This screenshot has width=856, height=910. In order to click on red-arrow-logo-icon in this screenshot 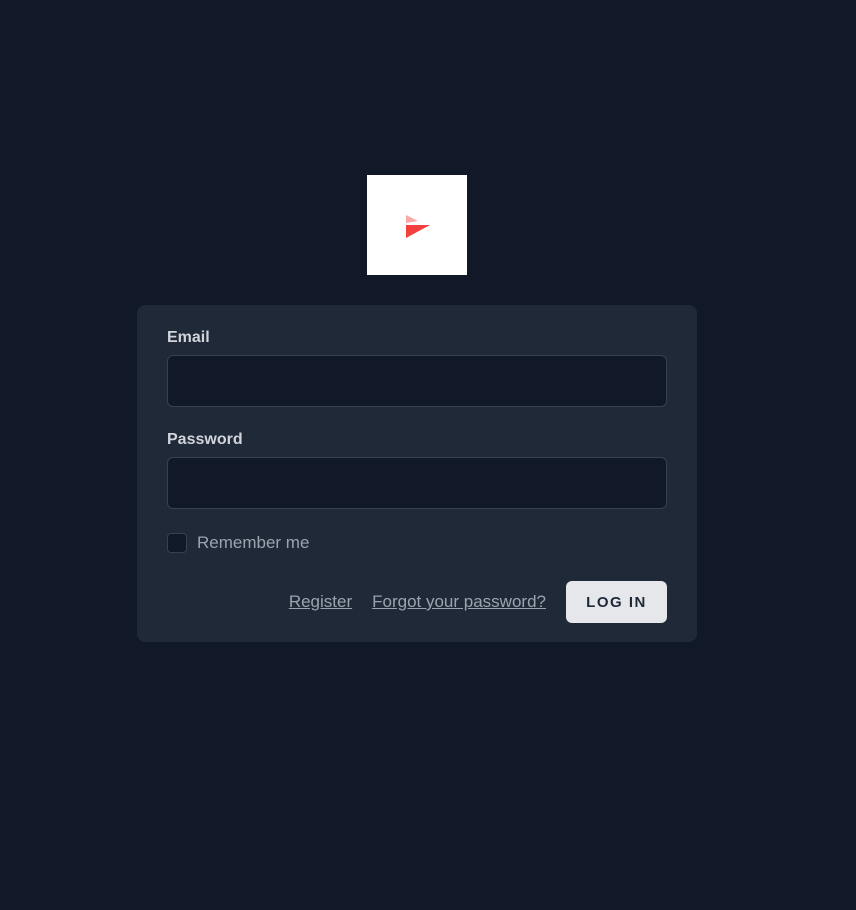, I will do `click(418, 226)`.